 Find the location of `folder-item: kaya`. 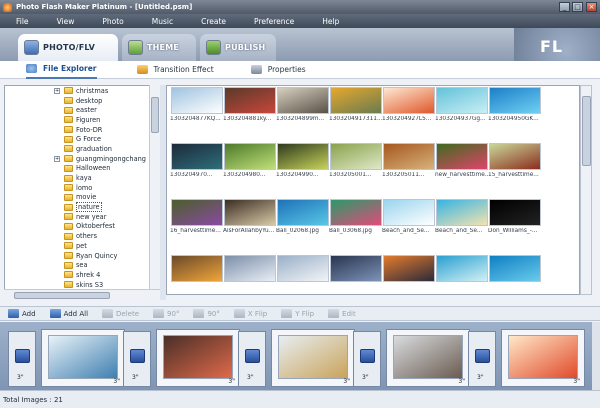

folder-item: kaya is located at coordinates (82, 178).